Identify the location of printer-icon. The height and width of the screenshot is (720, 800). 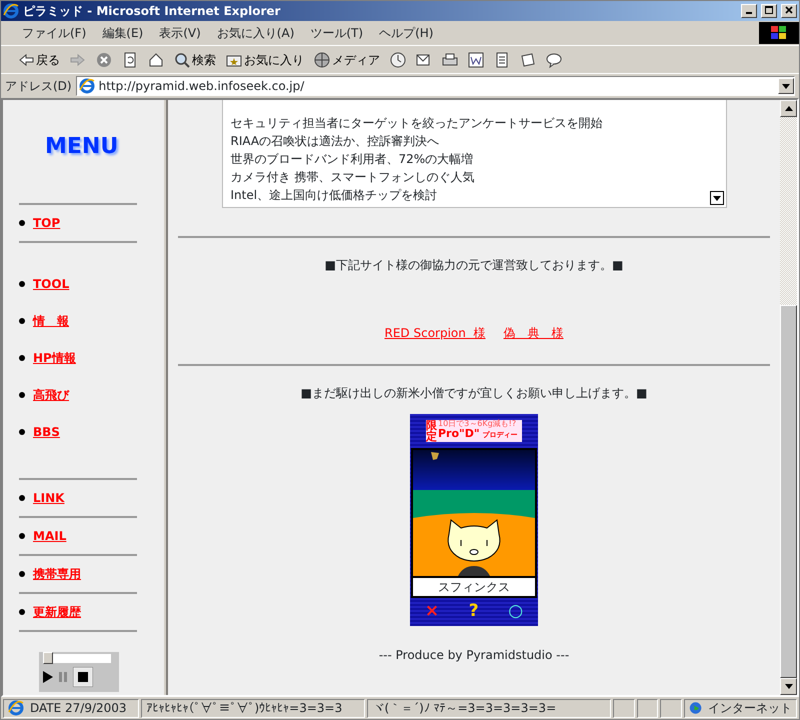
(450, 60).